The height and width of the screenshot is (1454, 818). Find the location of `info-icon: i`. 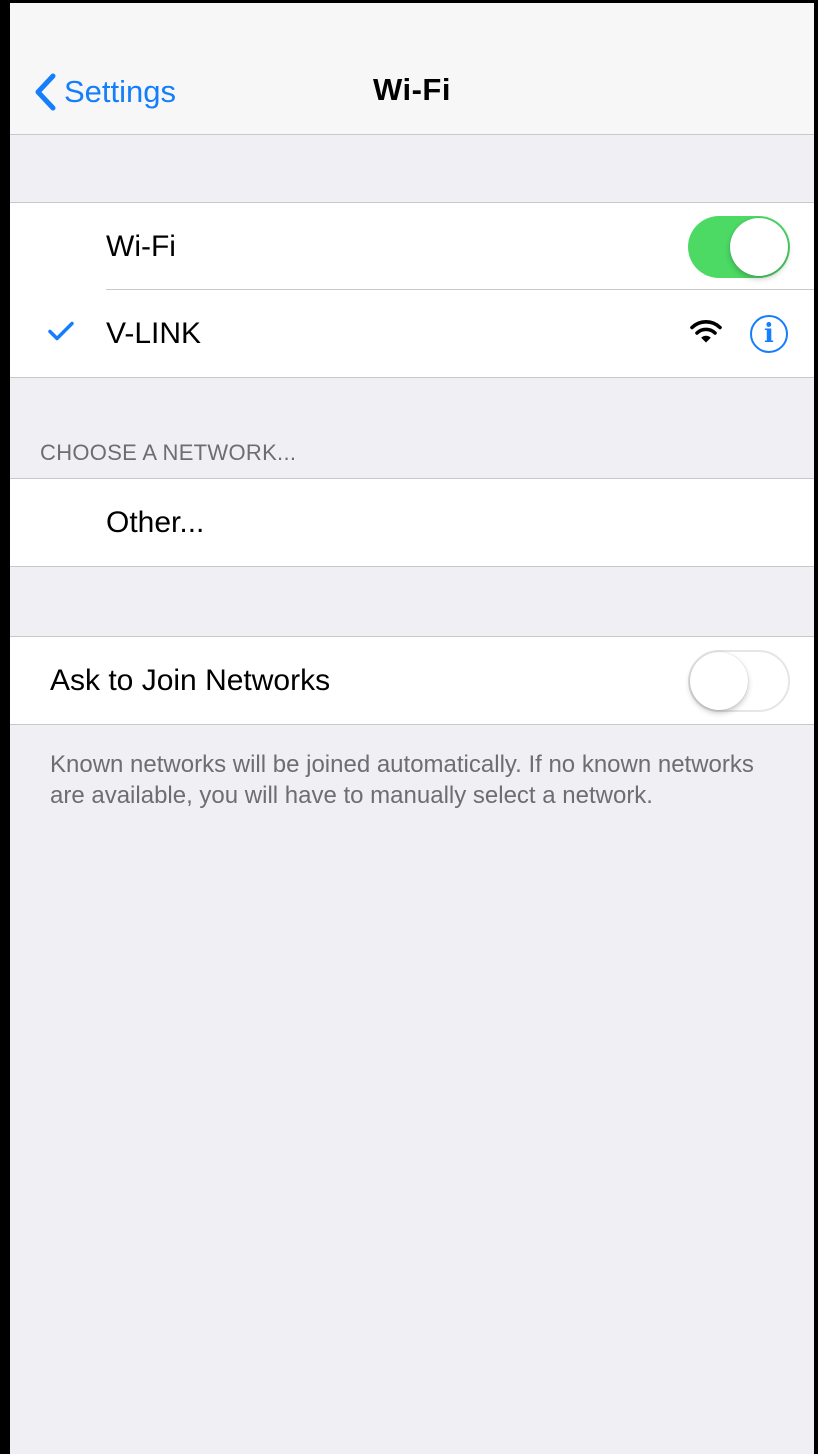

info-icon: i is located at coordinates (769, 333).